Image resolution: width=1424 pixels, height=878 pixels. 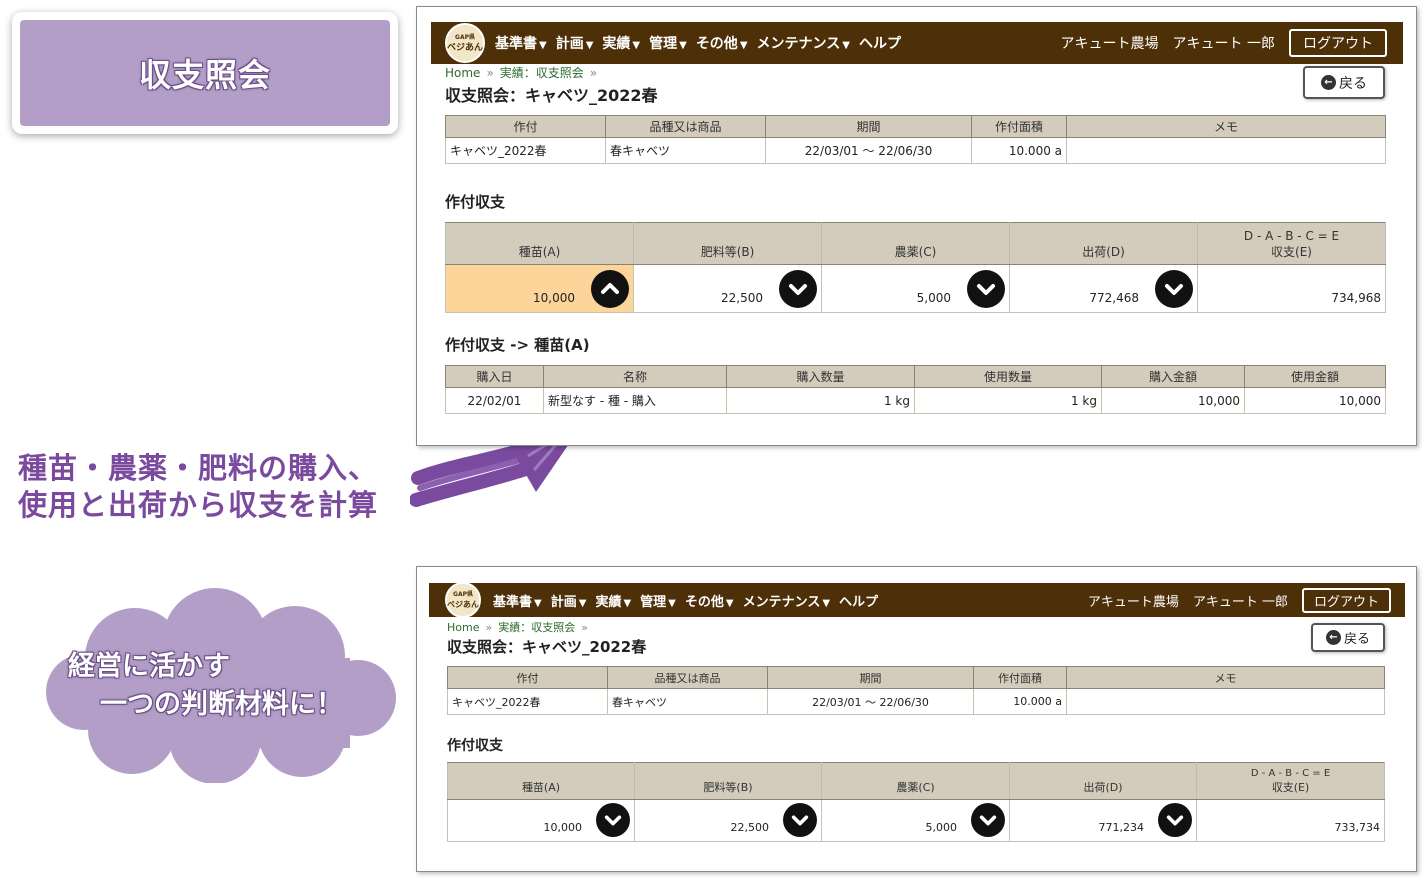 What do you see at coordinates (915, 288) in the screenshot?
I see `balance-cell-pesticide: 5,000` at bounding box center [915, 288].